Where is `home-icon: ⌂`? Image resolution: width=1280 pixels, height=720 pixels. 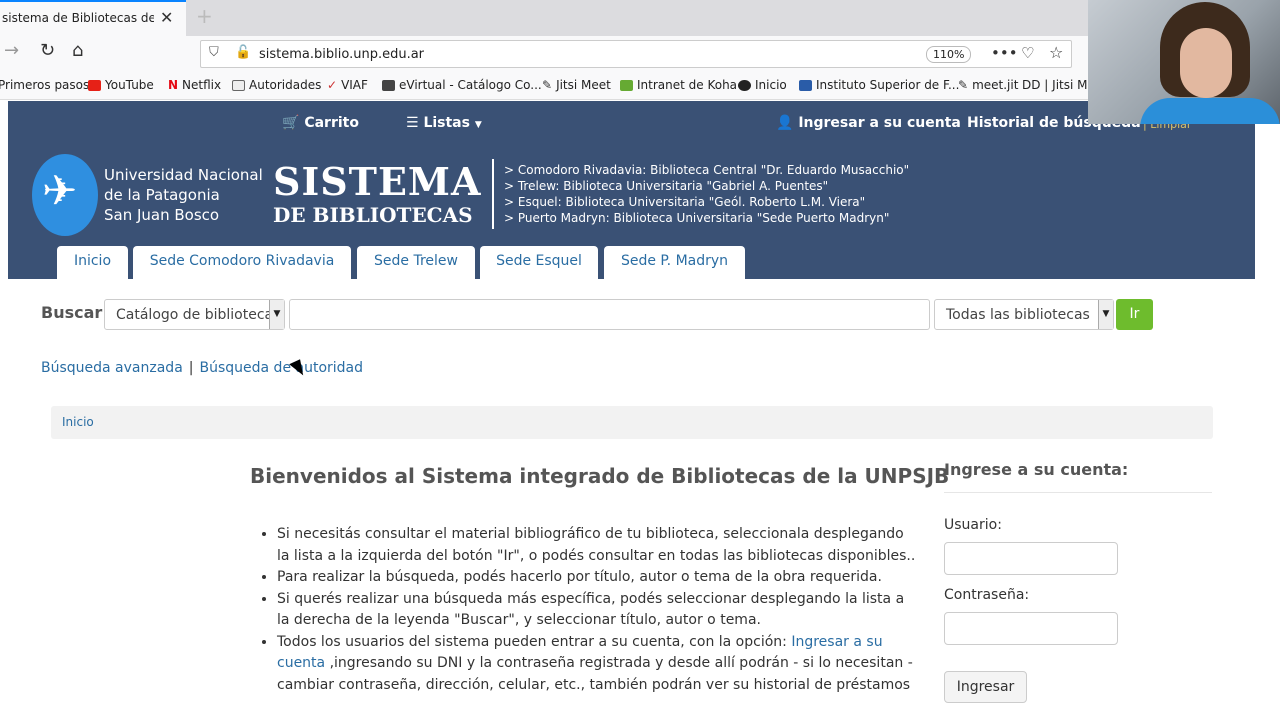
home-icon: ⌂ is located at coordinates (77, 50).